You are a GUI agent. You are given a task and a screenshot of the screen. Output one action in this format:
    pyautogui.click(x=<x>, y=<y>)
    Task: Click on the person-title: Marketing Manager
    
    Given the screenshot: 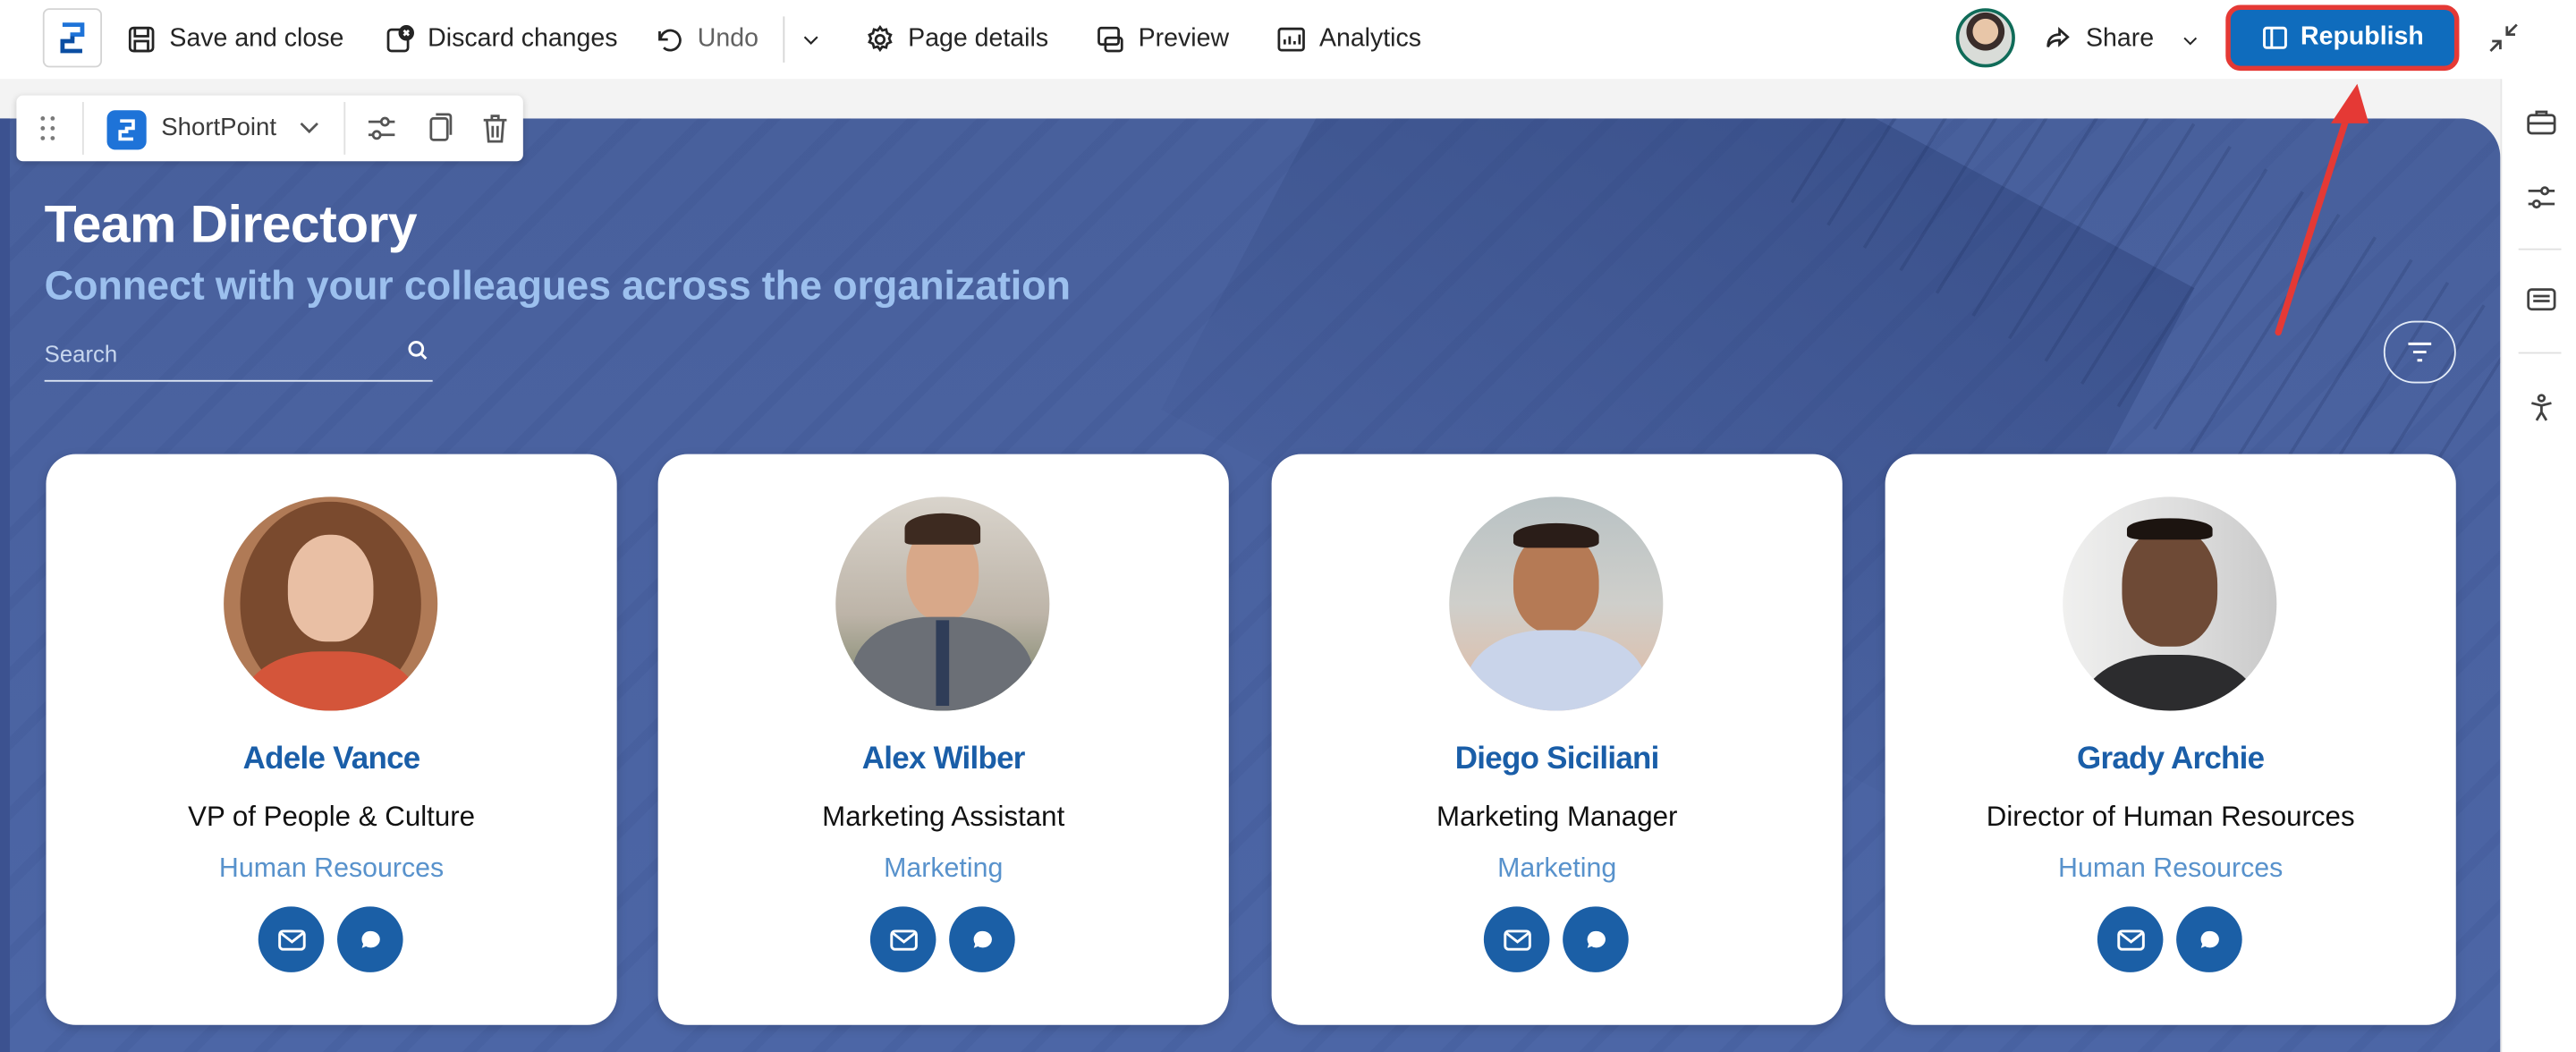 What is the action you would take?
    pyautogui.click(x=1557, y=817)
    